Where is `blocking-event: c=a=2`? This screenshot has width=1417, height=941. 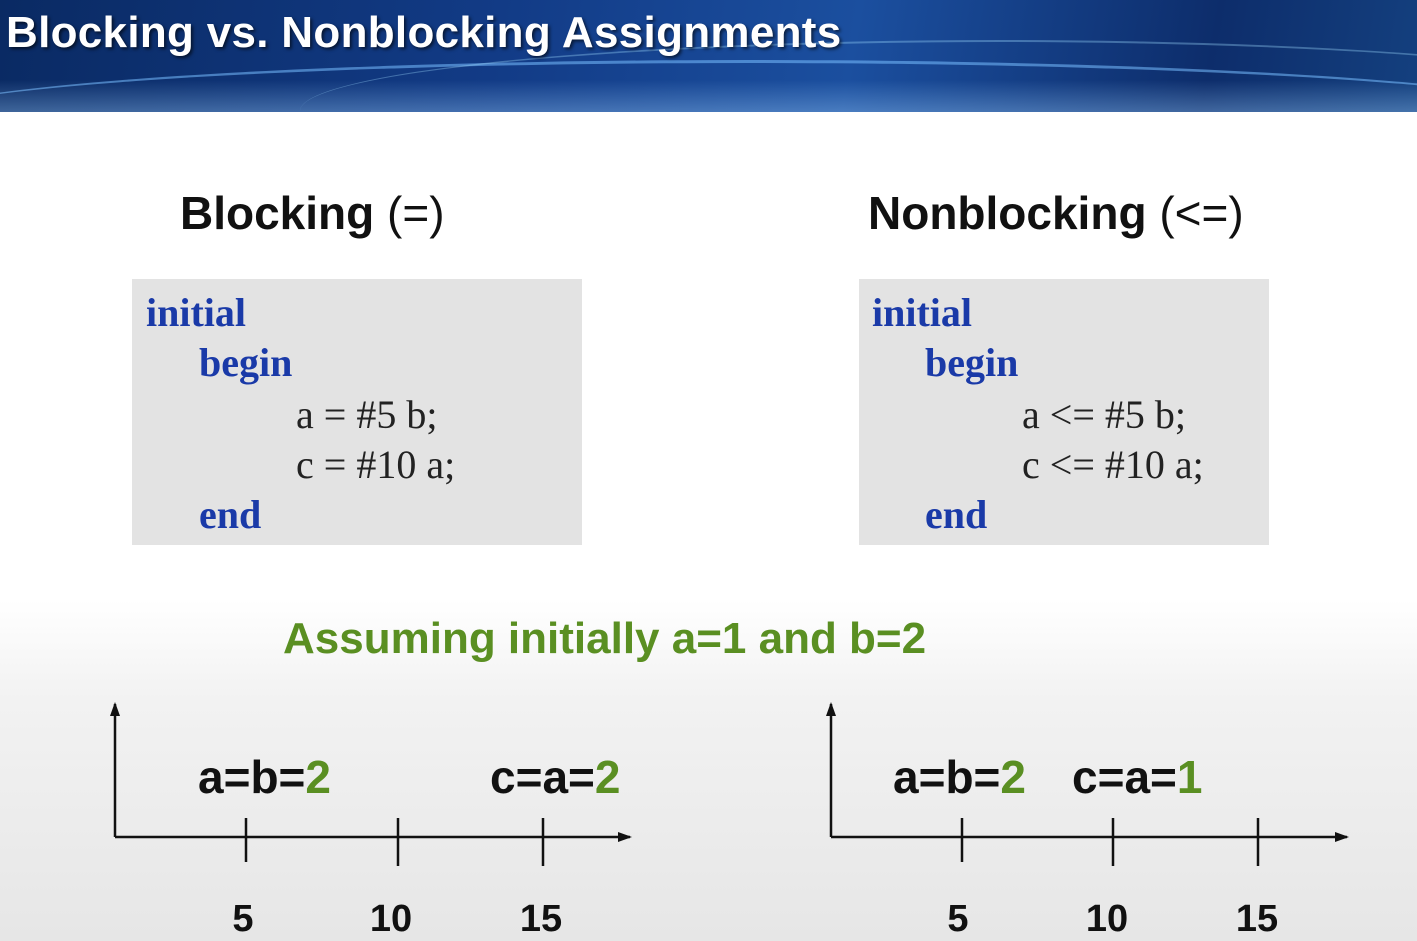
blocking-event: c=a=2 is located at coordinates (555, 777).